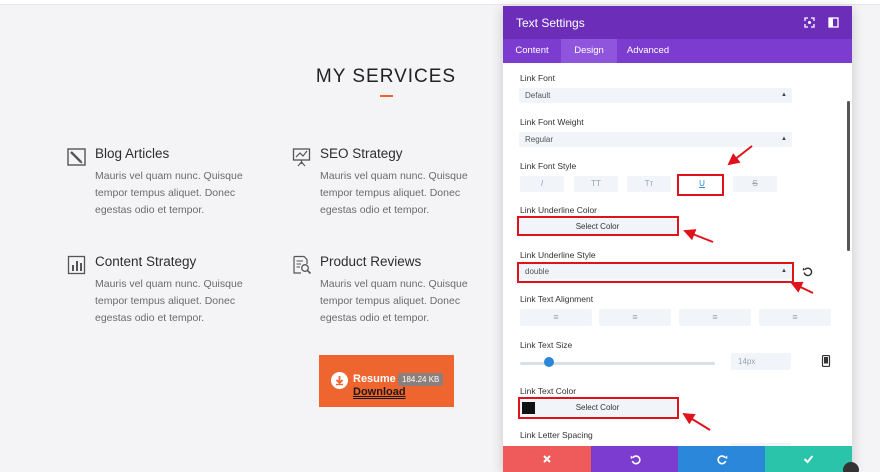  Describe the element at coordinates (557, 299) in the screenshot. I see `link-text-alignment-label: Link Text Alignment` at that location.